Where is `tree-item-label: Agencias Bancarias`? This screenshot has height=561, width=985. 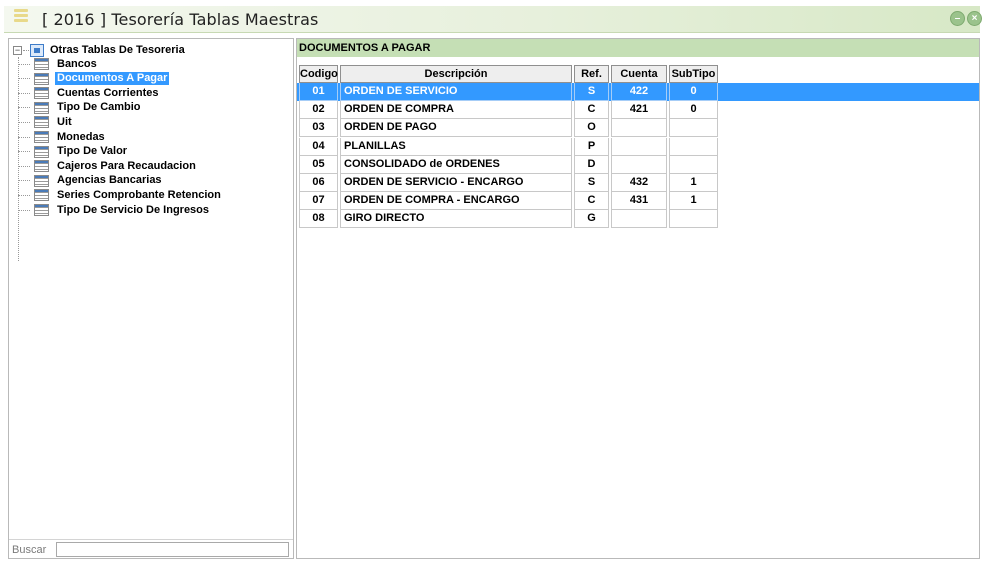
tree-item-label: Agencias Bancarias is located at coordinates (109, 180).